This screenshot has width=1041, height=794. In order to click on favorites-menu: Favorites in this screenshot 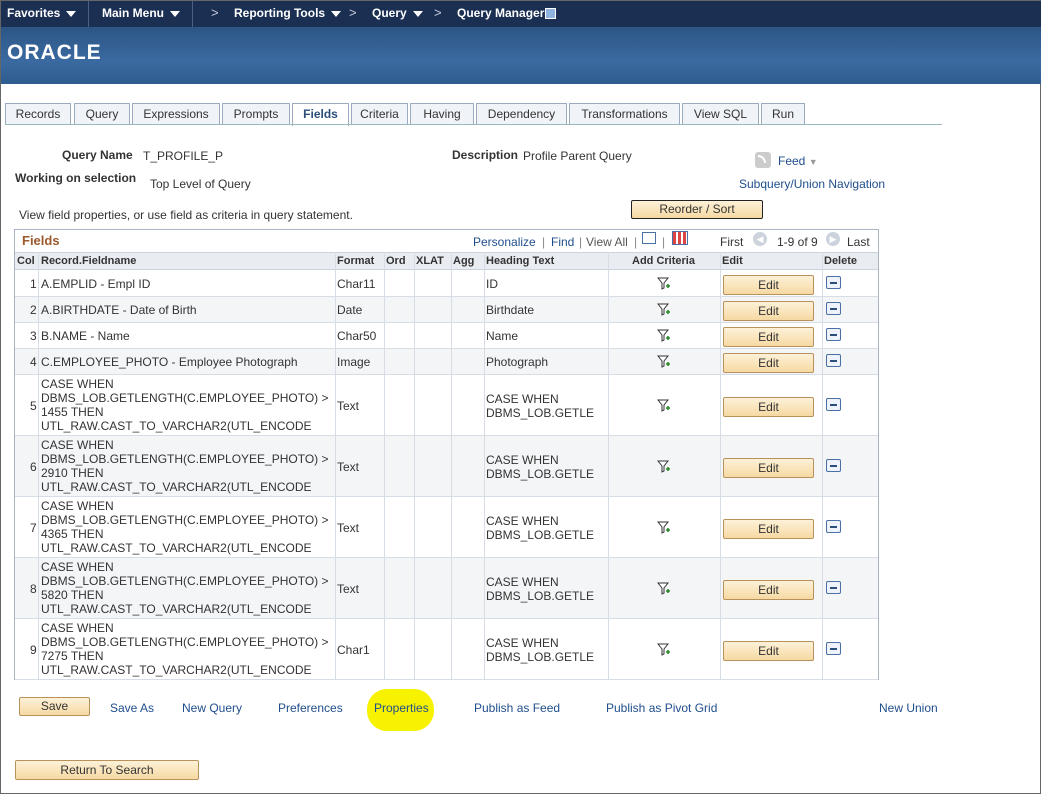, I will do `click(42, 13)`.